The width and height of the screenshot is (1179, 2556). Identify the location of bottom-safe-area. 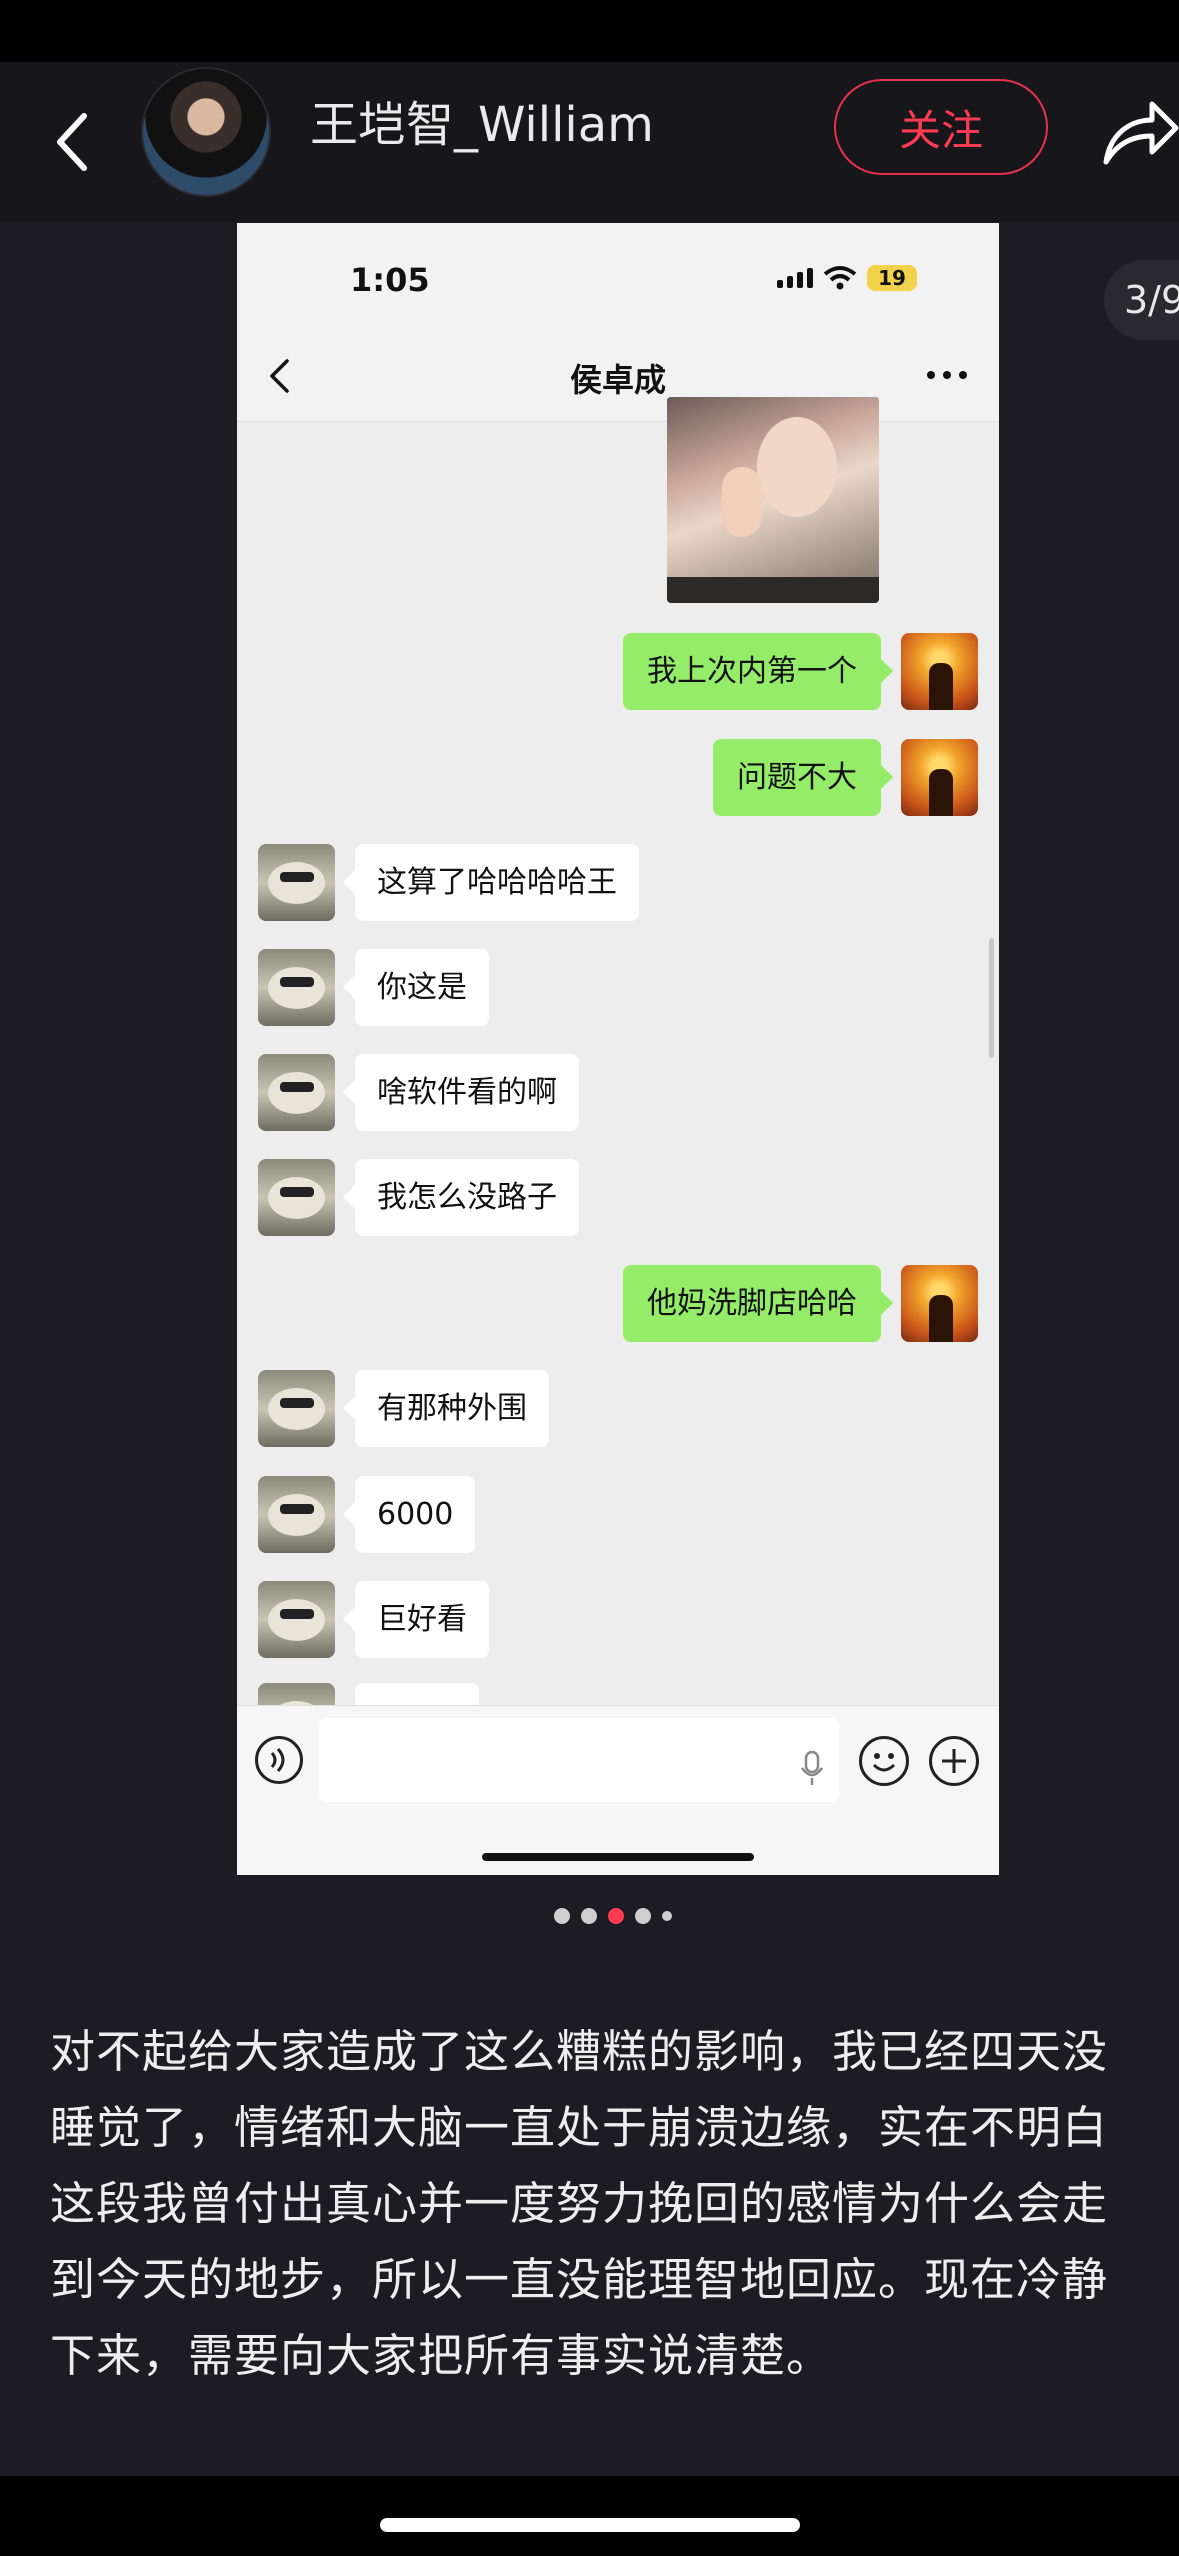
(589, 2516).